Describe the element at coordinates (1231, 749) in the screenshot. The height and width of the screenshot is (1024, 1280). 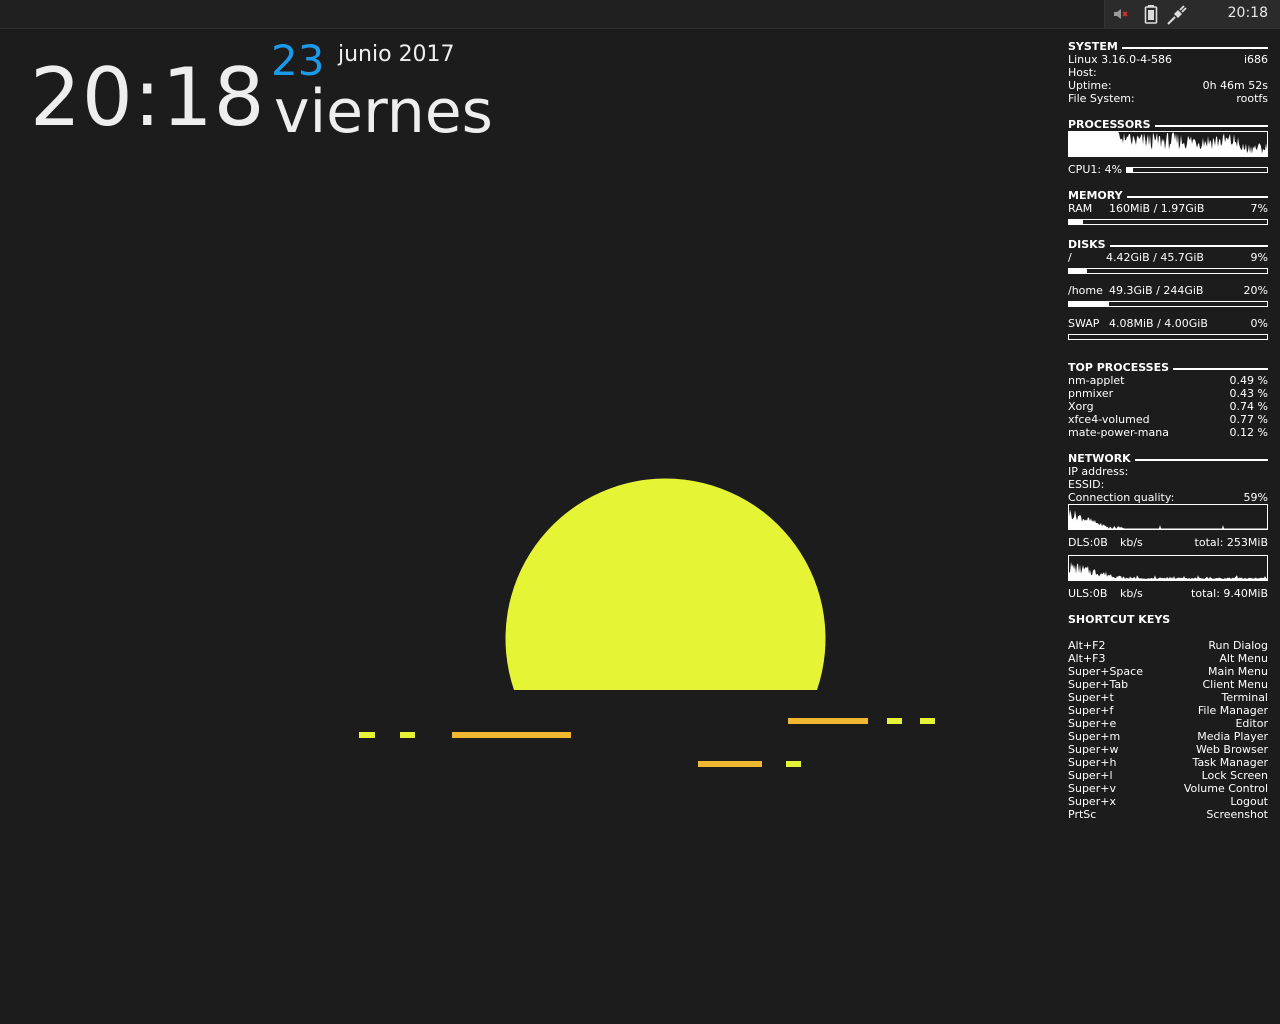
I see `shortcut-action: Web Browser` at that location.